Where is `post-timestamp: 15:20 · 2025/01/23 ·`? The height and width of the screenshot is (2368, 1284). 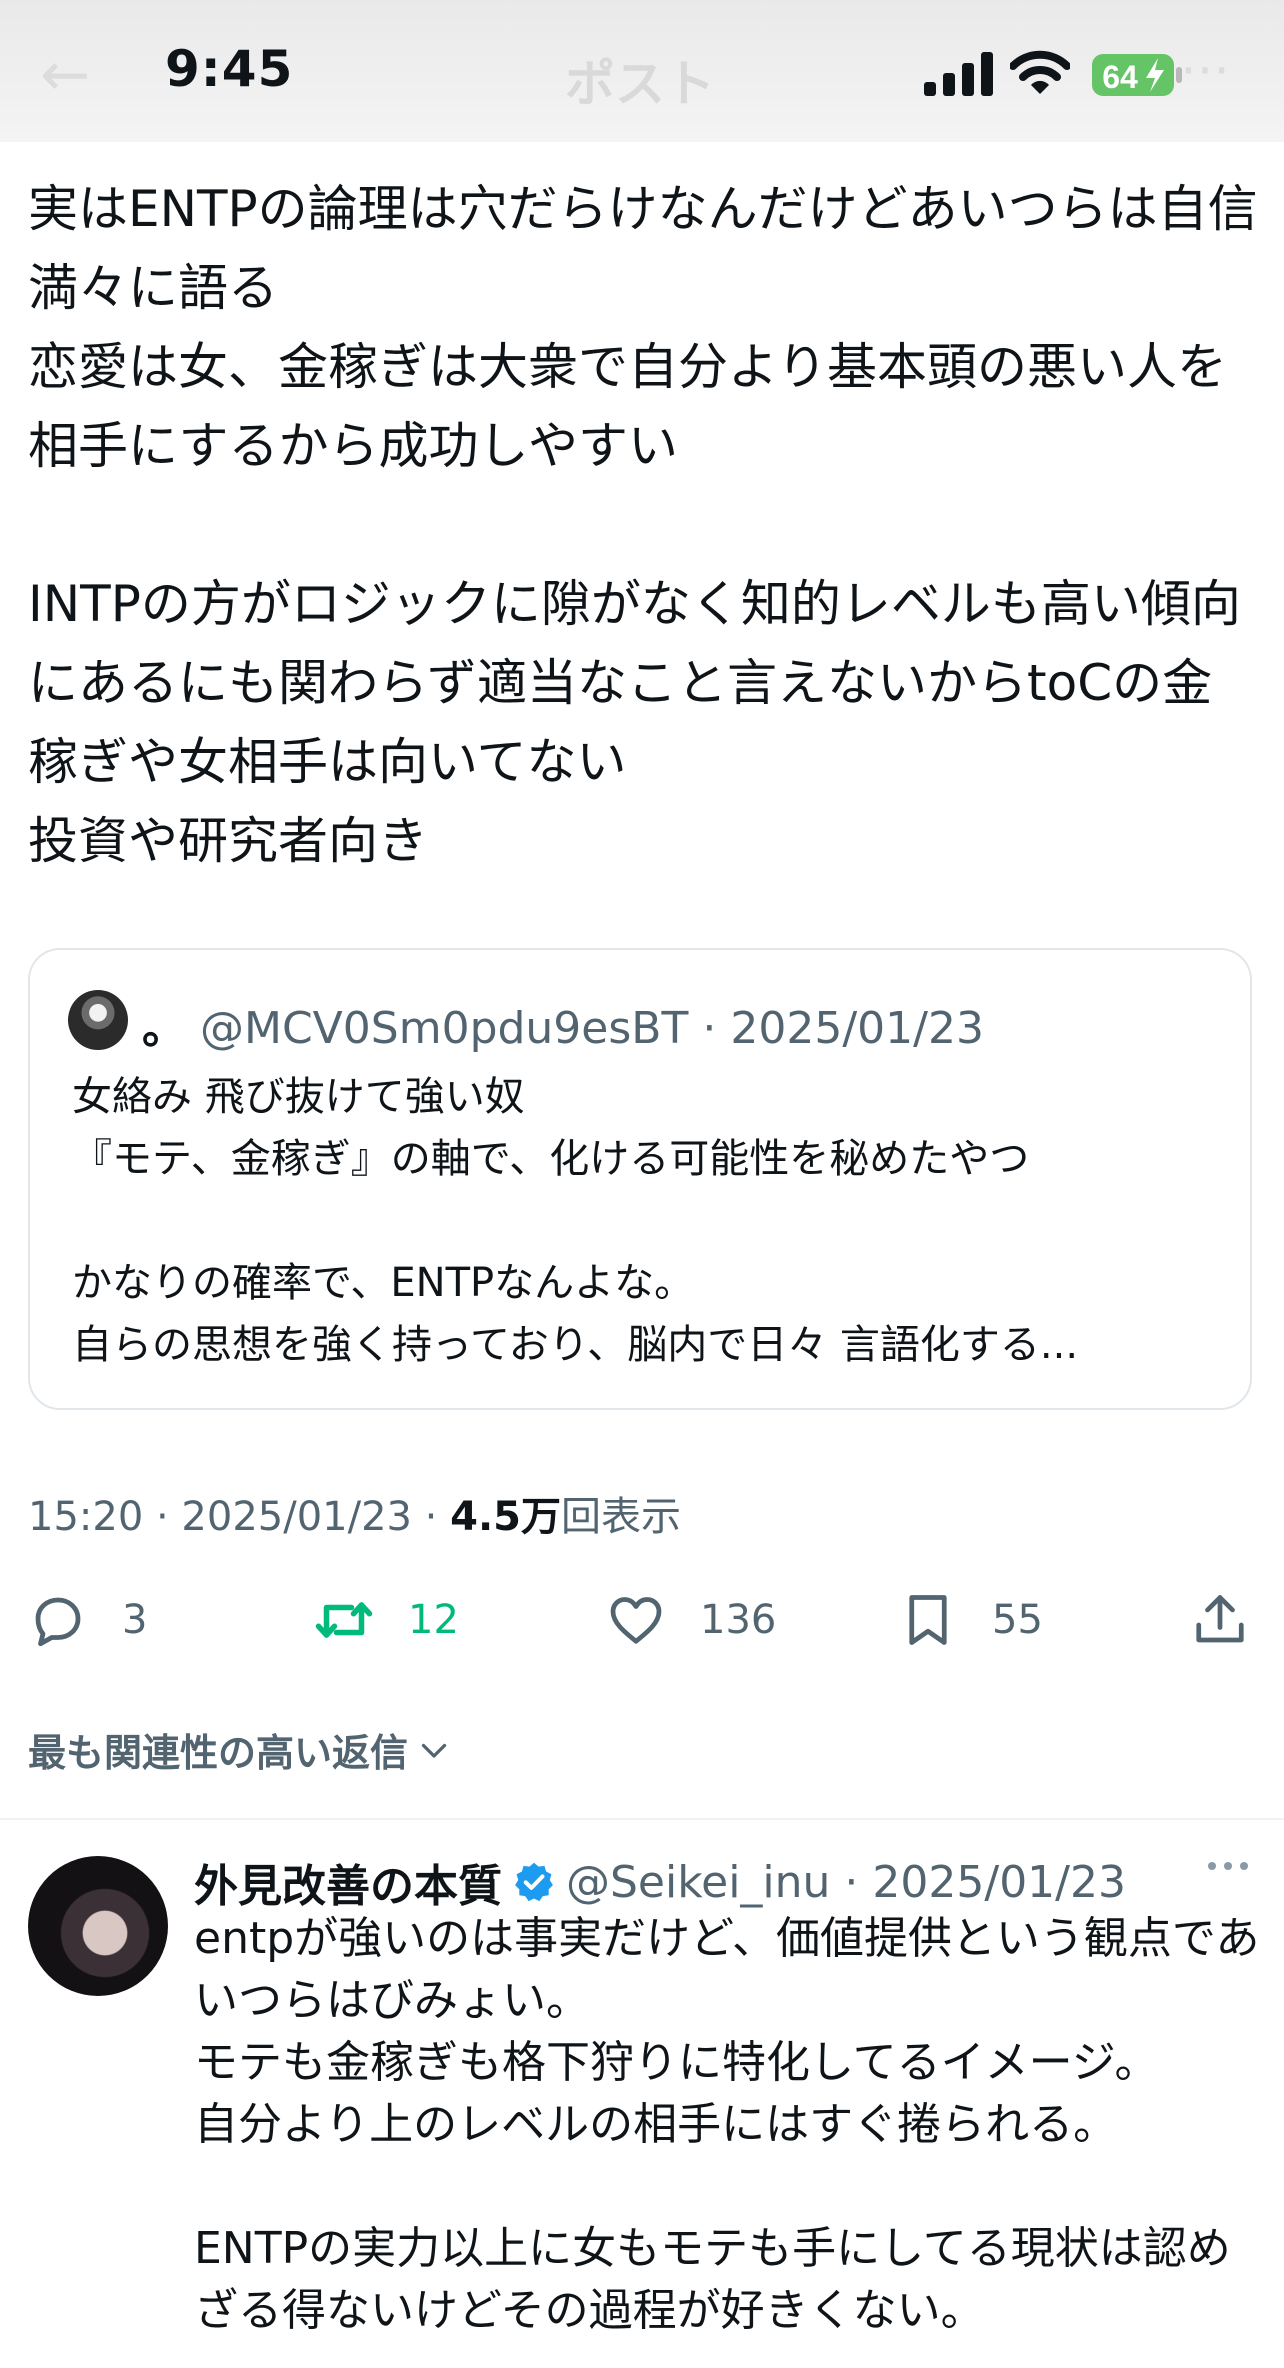
post-timestamp: 15:20 · 2025/01/23 · is located at coordinates (239, 1517).